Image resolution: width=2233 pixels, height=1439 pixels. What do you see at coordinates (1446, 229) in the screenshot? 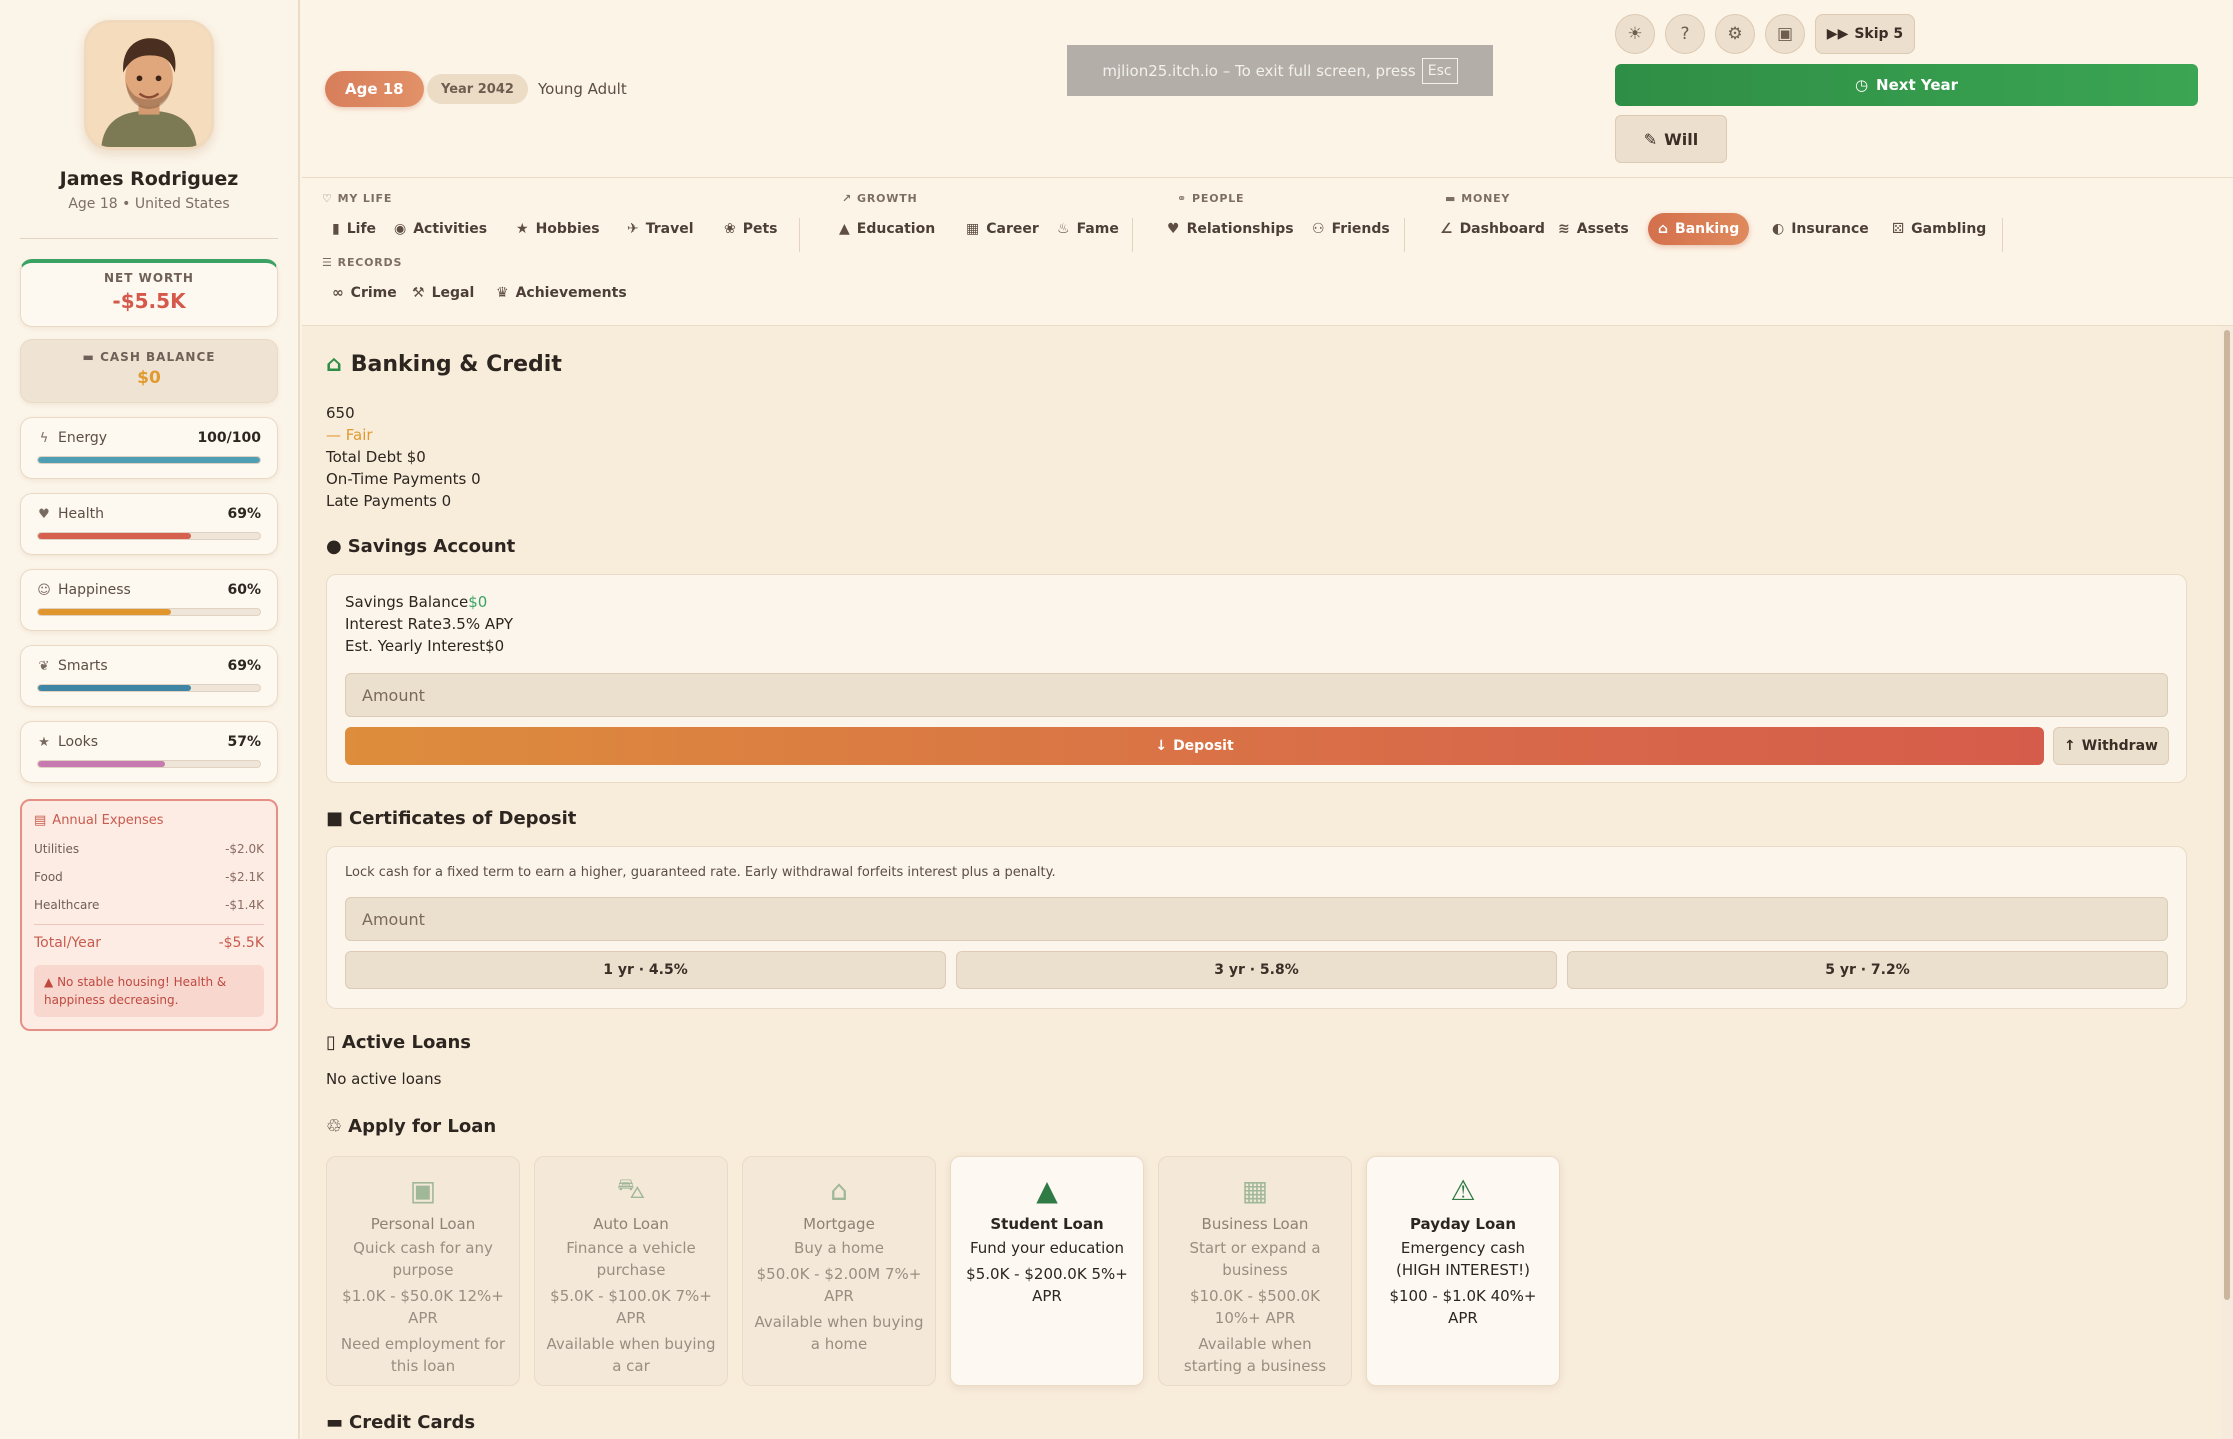
I see `chart-line-icon: ∠` at bounding box center [1446, 229].